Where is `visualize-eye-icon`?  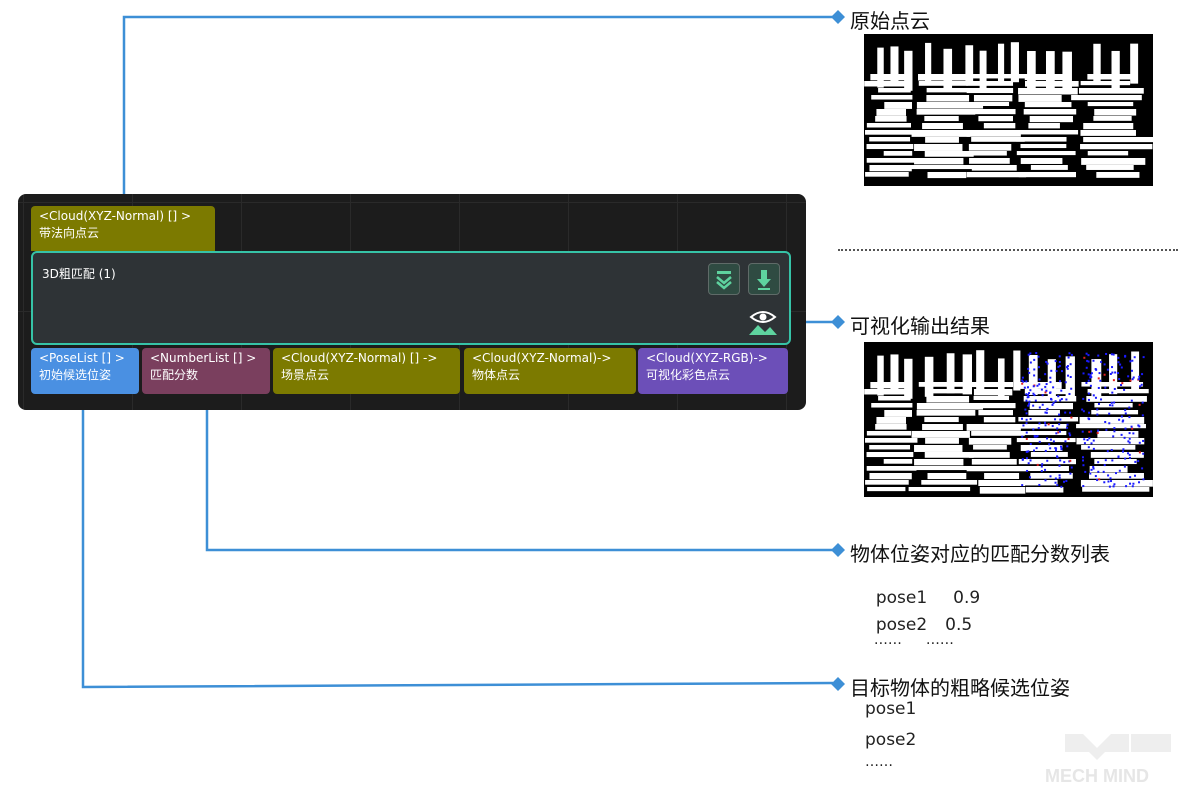
visualize-eye-icon is located at coordinates (763, 322).